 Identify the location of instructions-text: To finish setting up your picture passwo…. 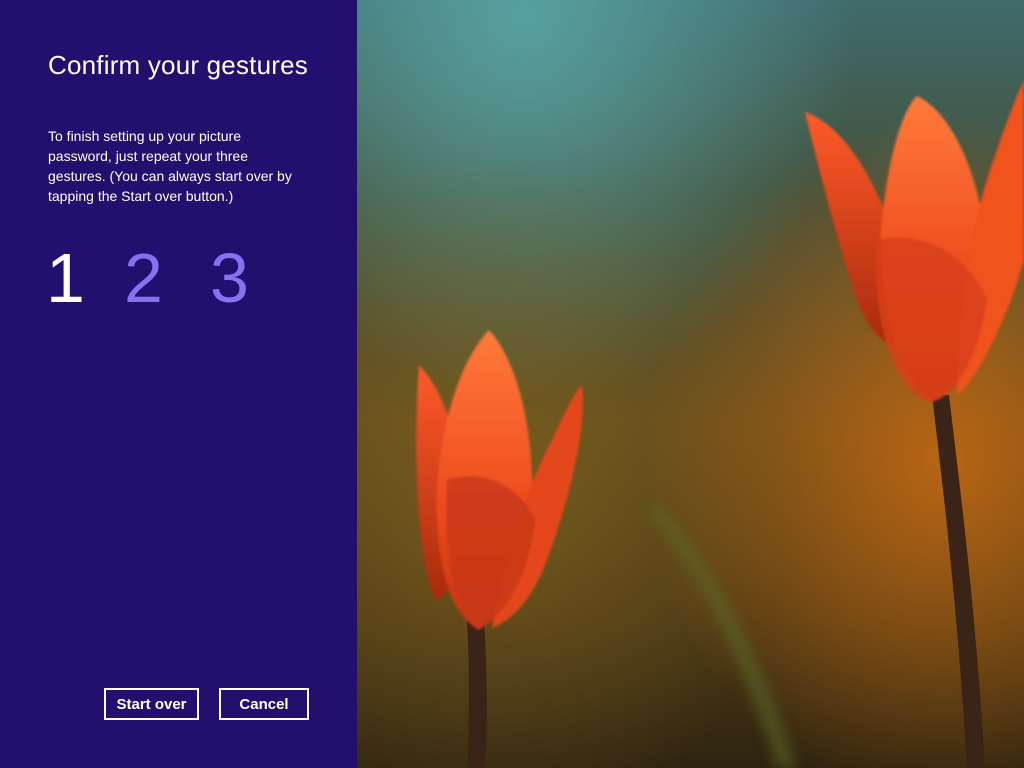
(170, 166).